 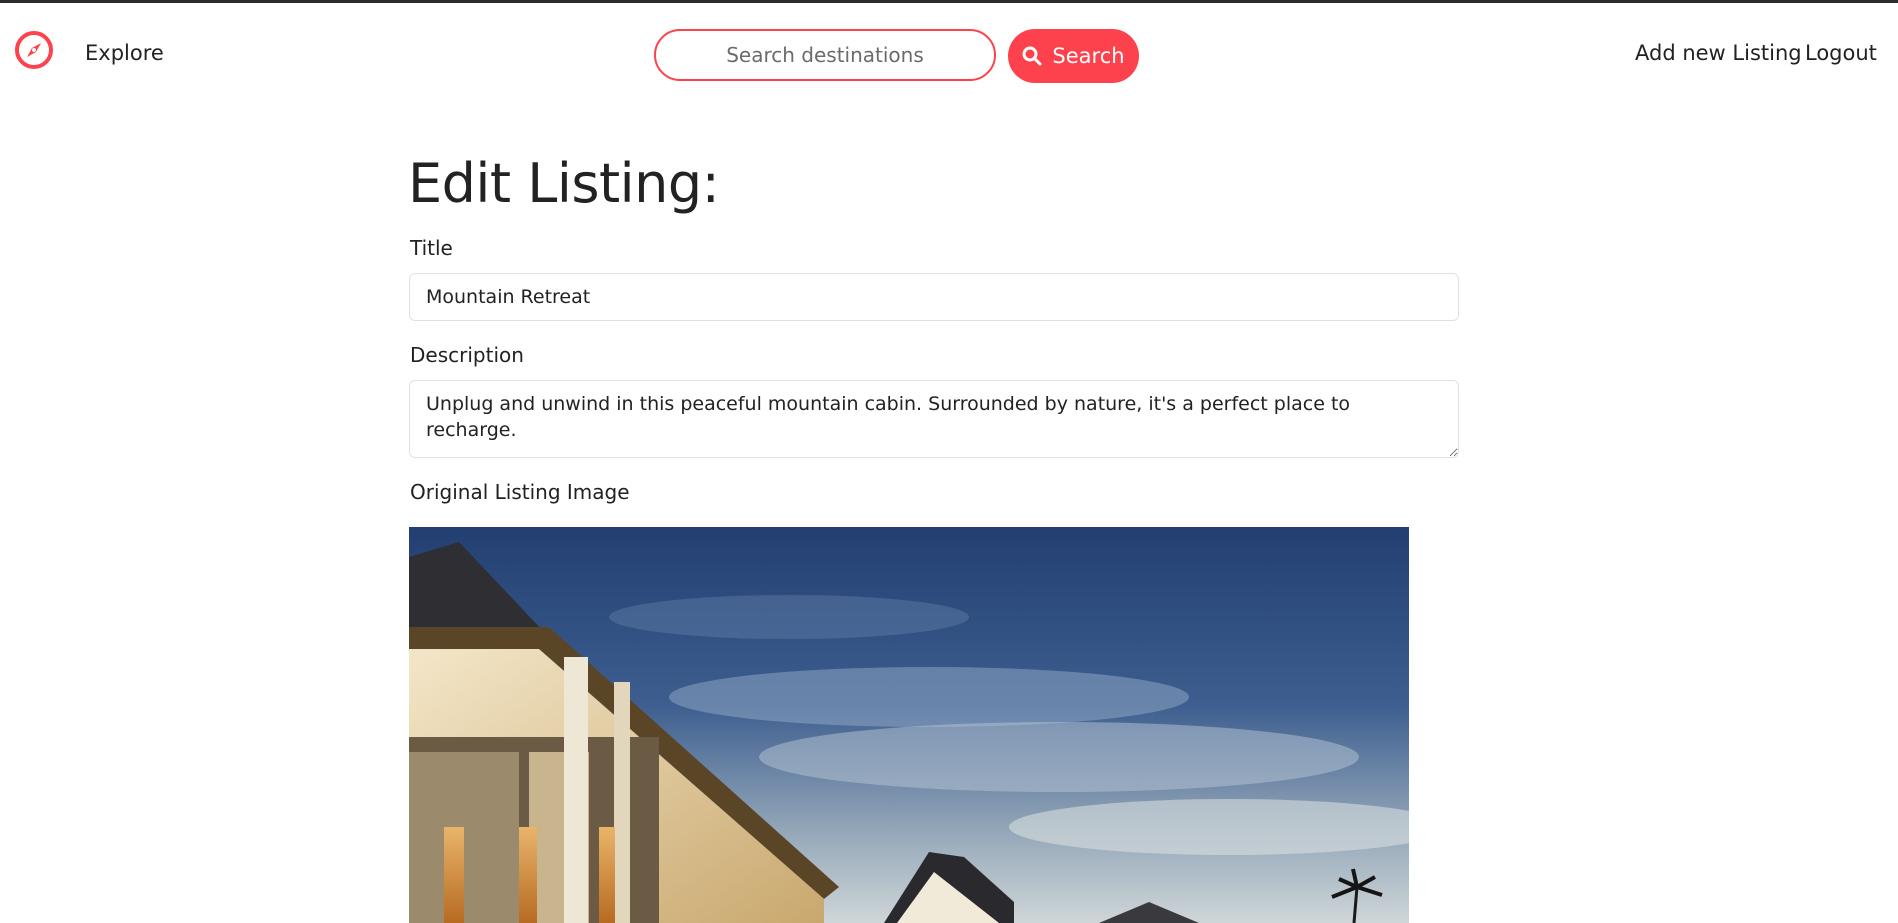 I want to click on search-button: Search, so click(x=1073, y=56).